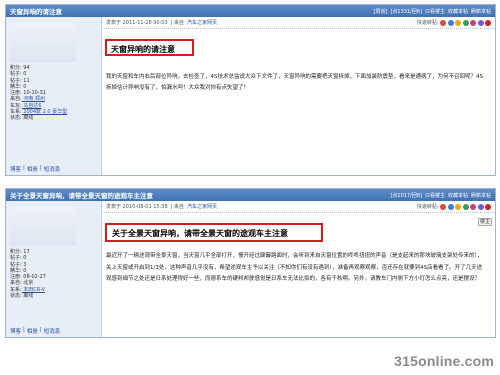  I want to click on post-meta: 发表于 2011-11-28 00:03 | 来自 汽车之家网页 快速转贴:, so click(298, 23).